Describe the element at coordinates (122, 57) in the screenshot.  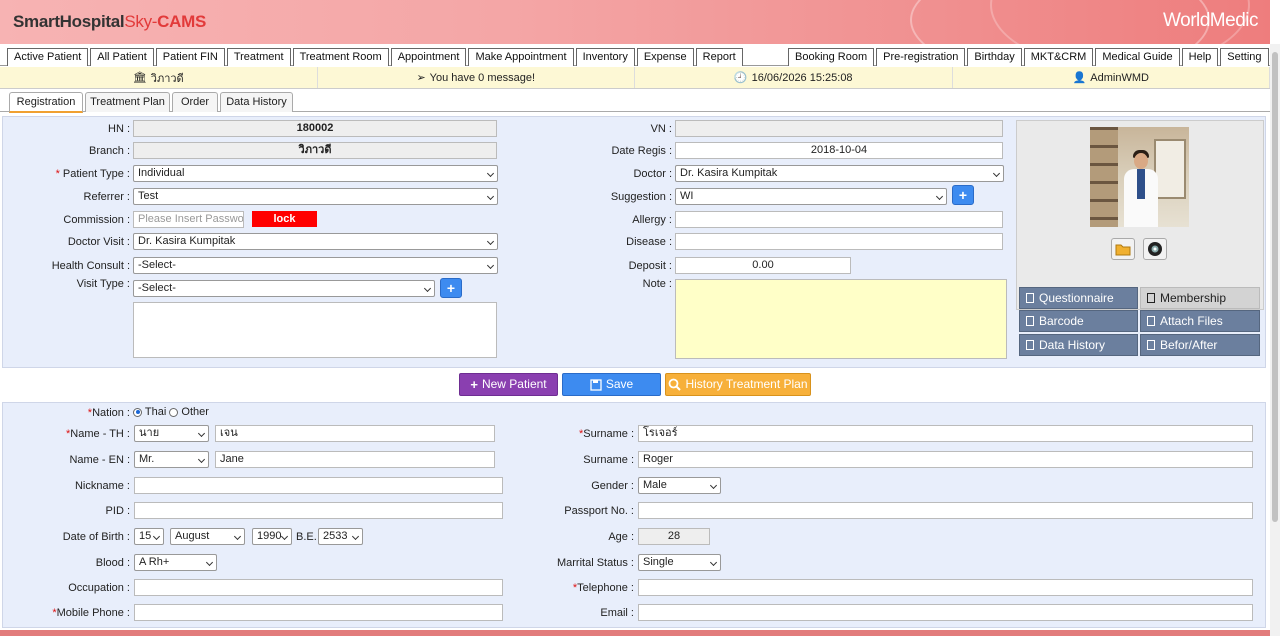
I see `menu-all-patient: All Patient` at that location.